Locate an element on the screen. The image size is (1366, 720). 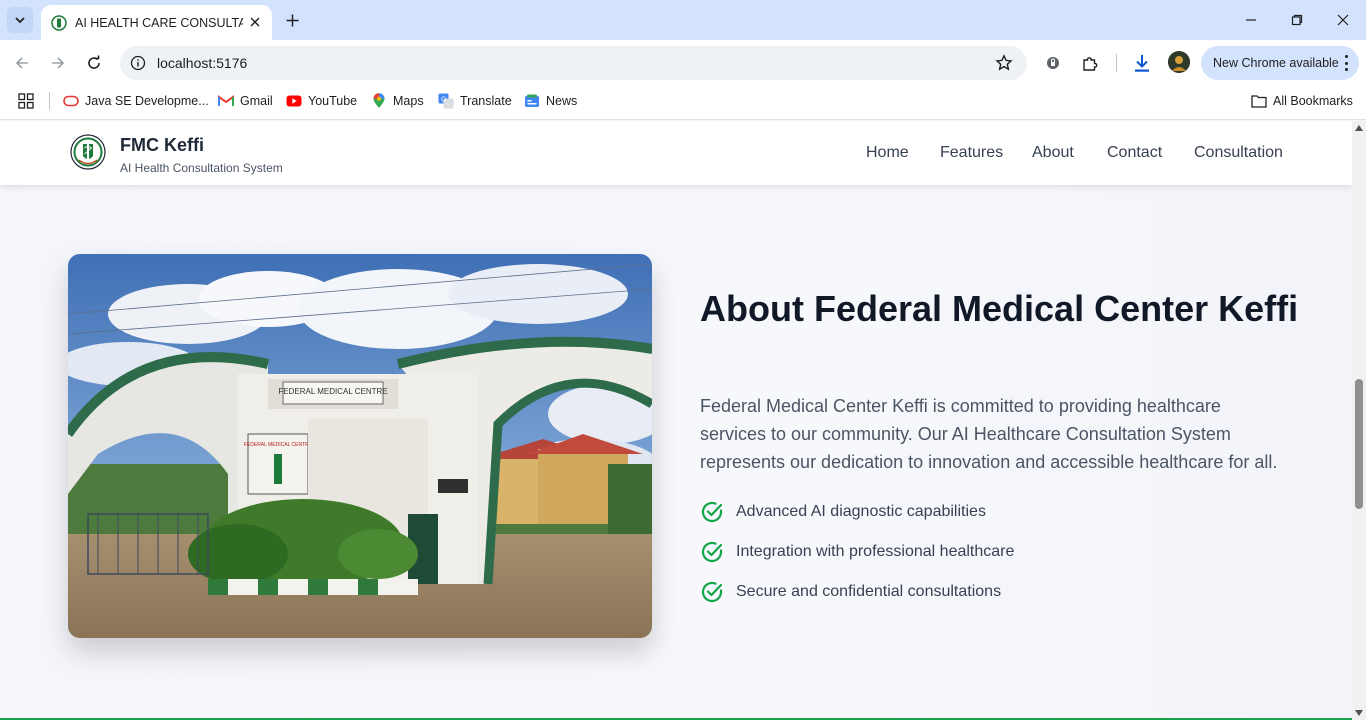
bookmark-maps: Maps is located at coordinates (397, 101).